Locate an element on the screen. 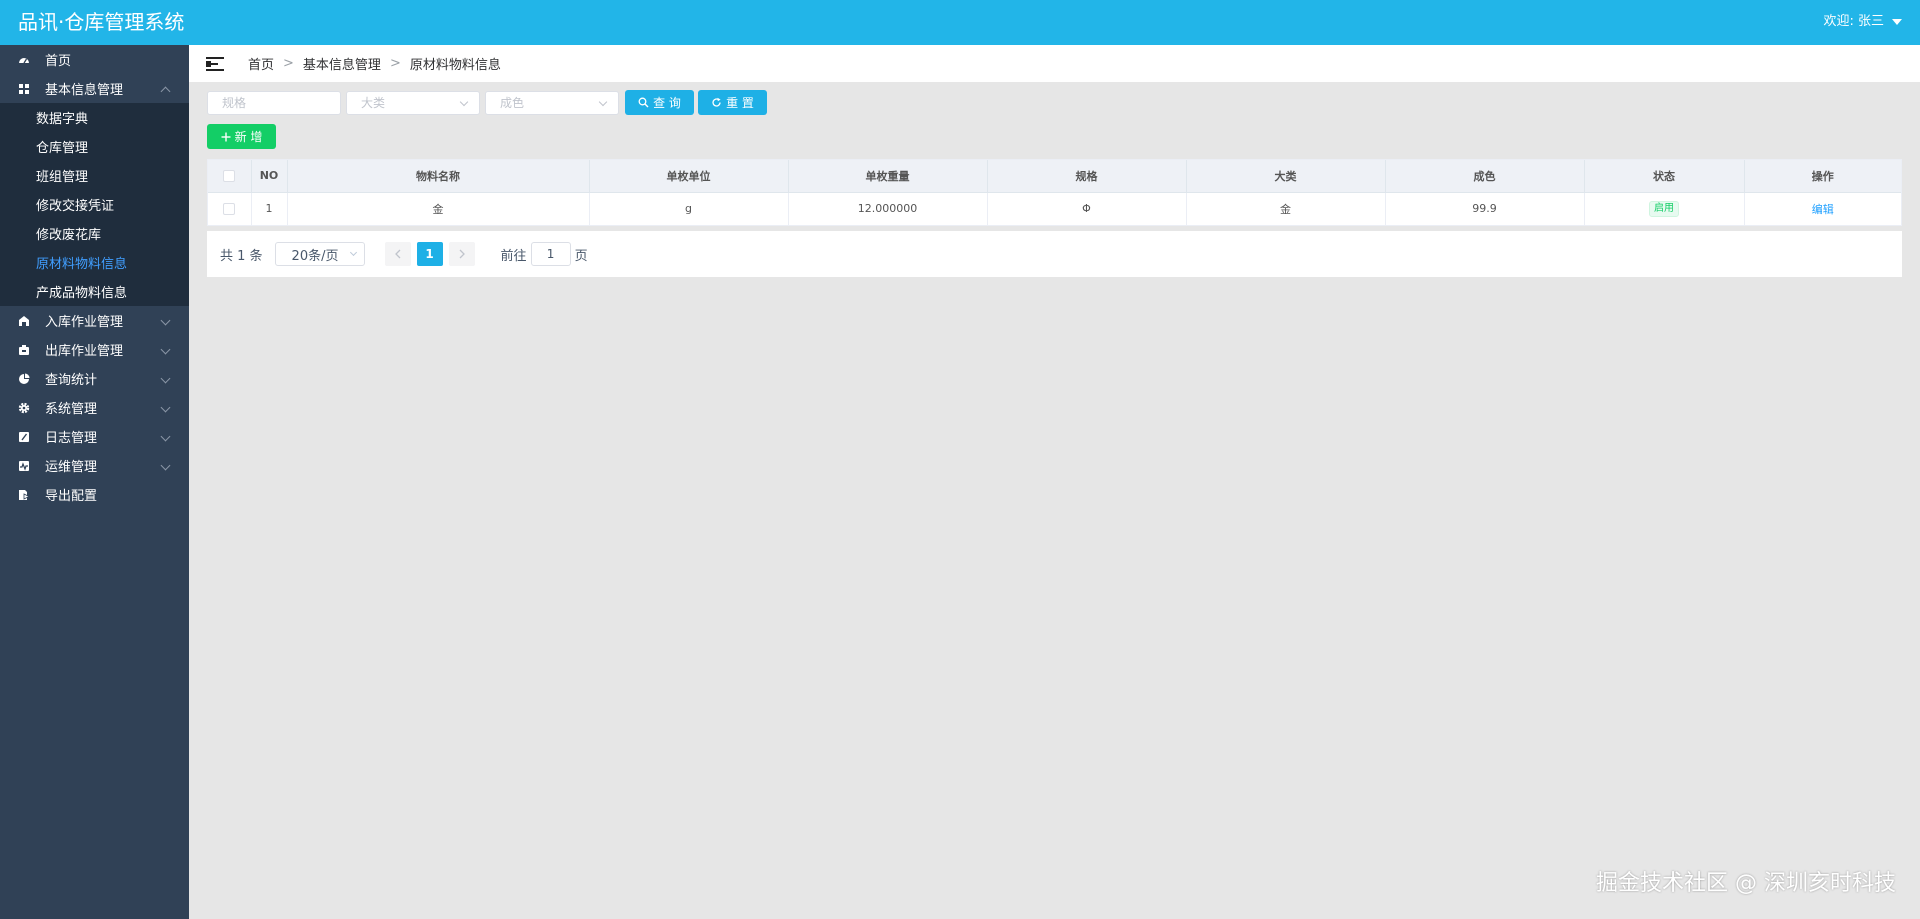  spec-input is located at coordinates (274, 102).